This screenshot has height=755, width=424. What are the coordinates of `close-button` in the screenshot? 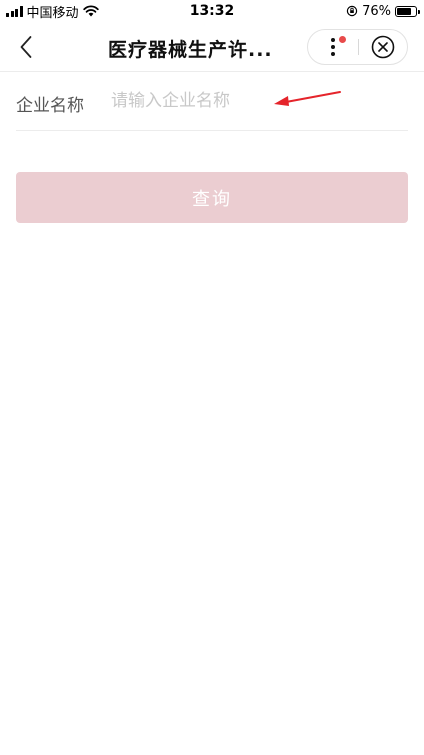 It's located at (383, 47).